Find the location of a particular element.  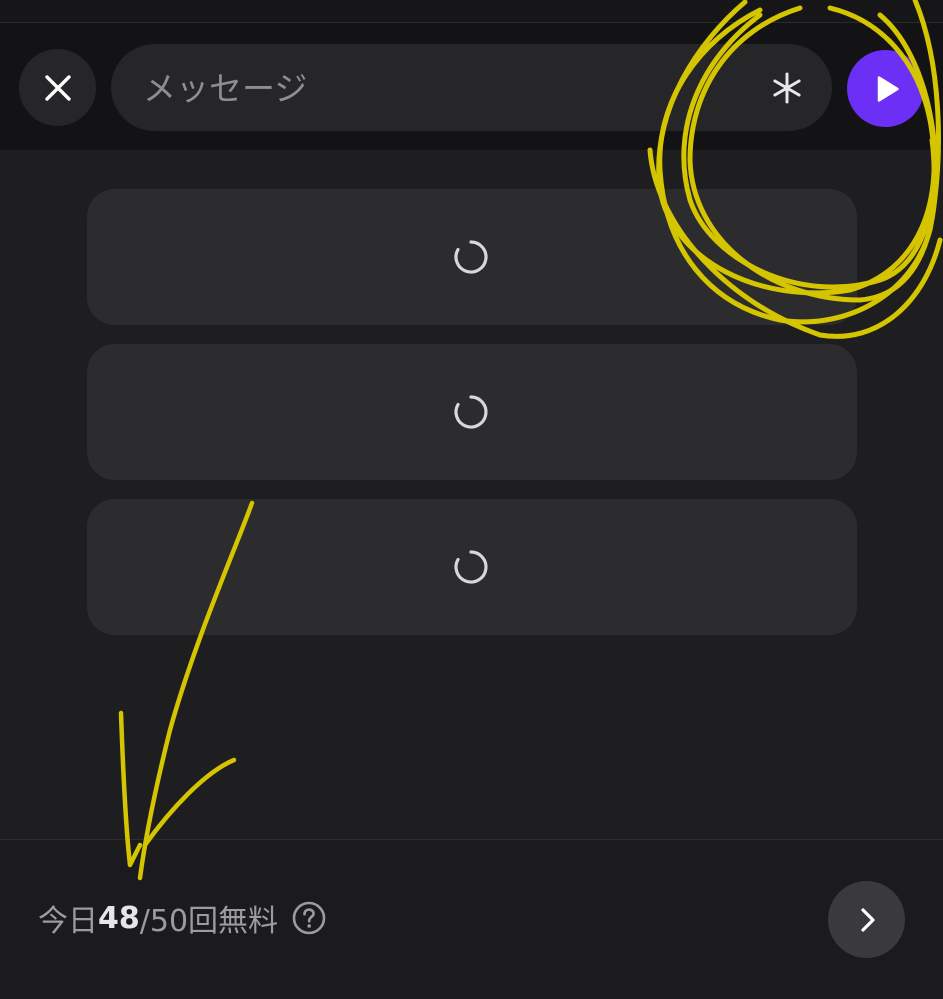

close-button is located at coordinates (57, 87).